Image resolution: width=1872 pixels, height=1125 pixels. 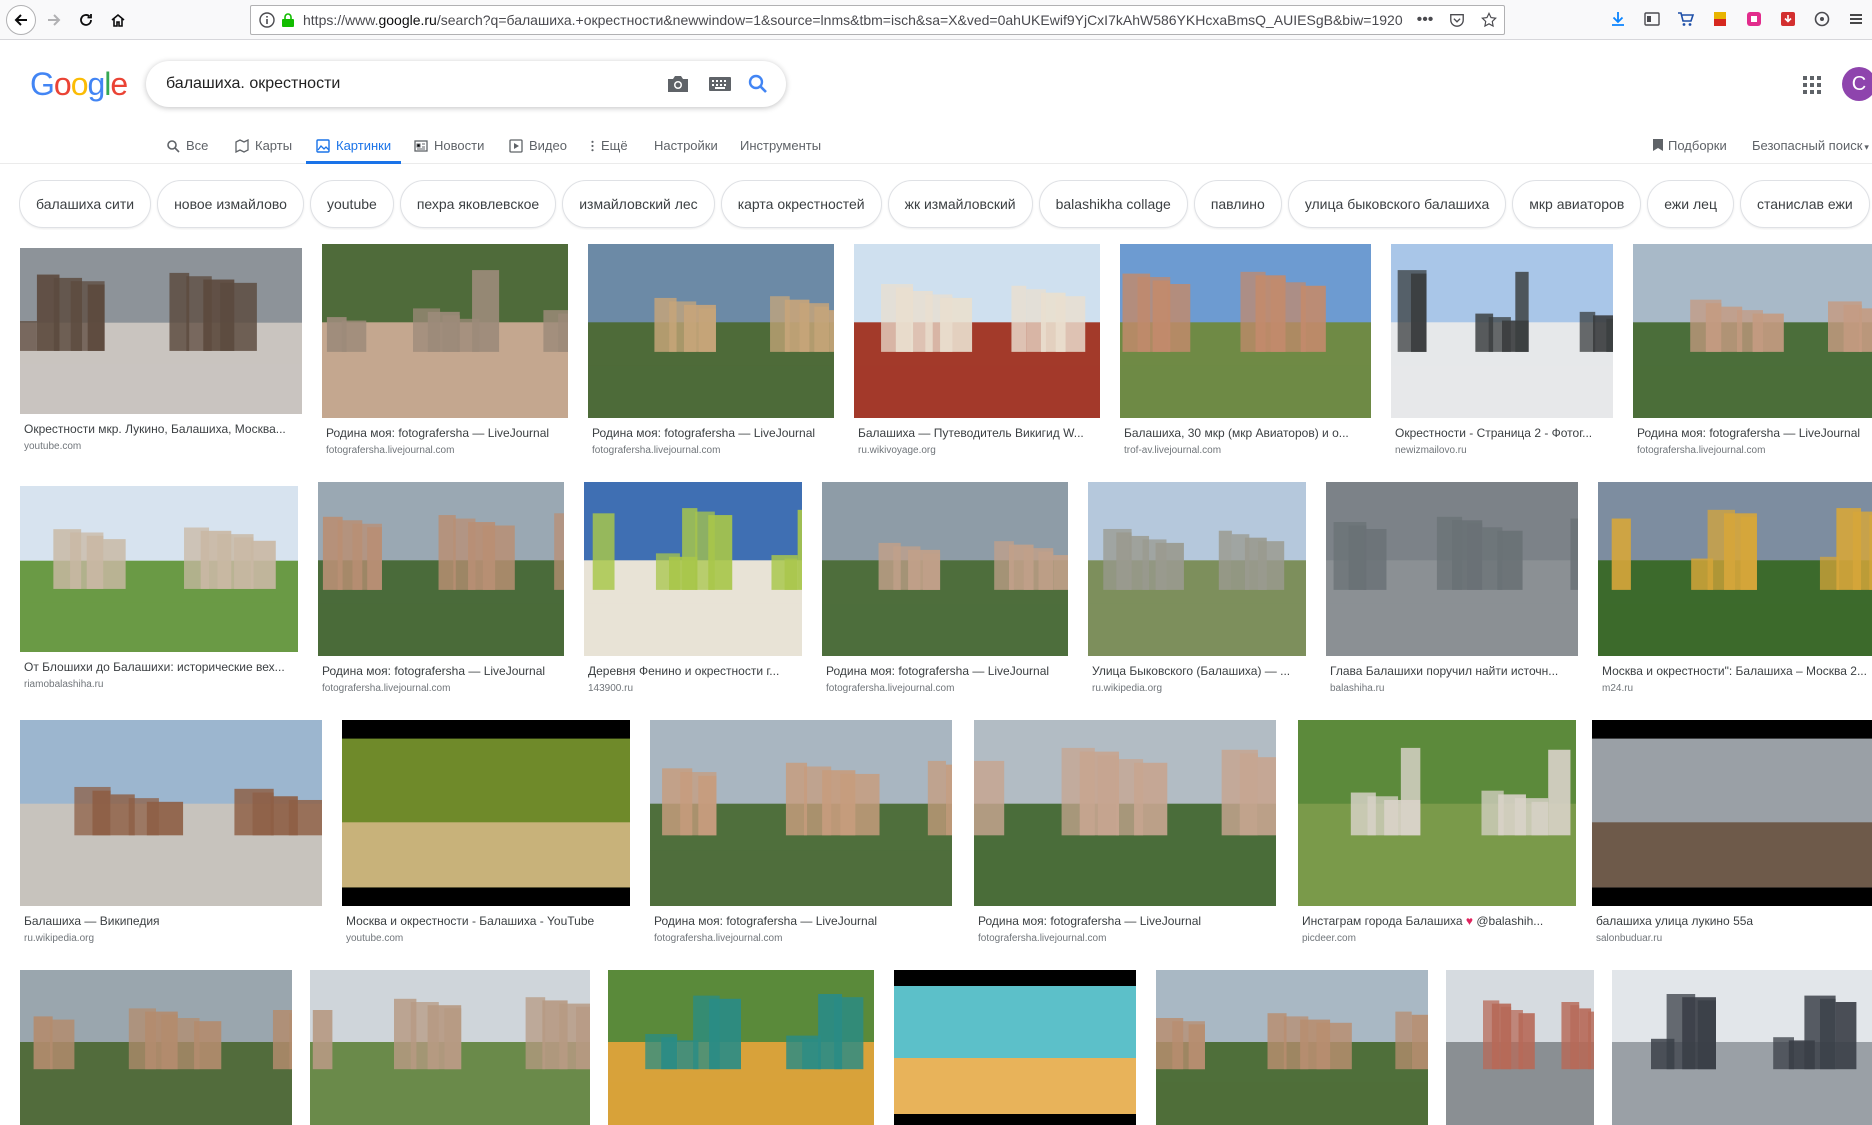 I want to click on sync-extension-icon, so click(x=1822, y=19).